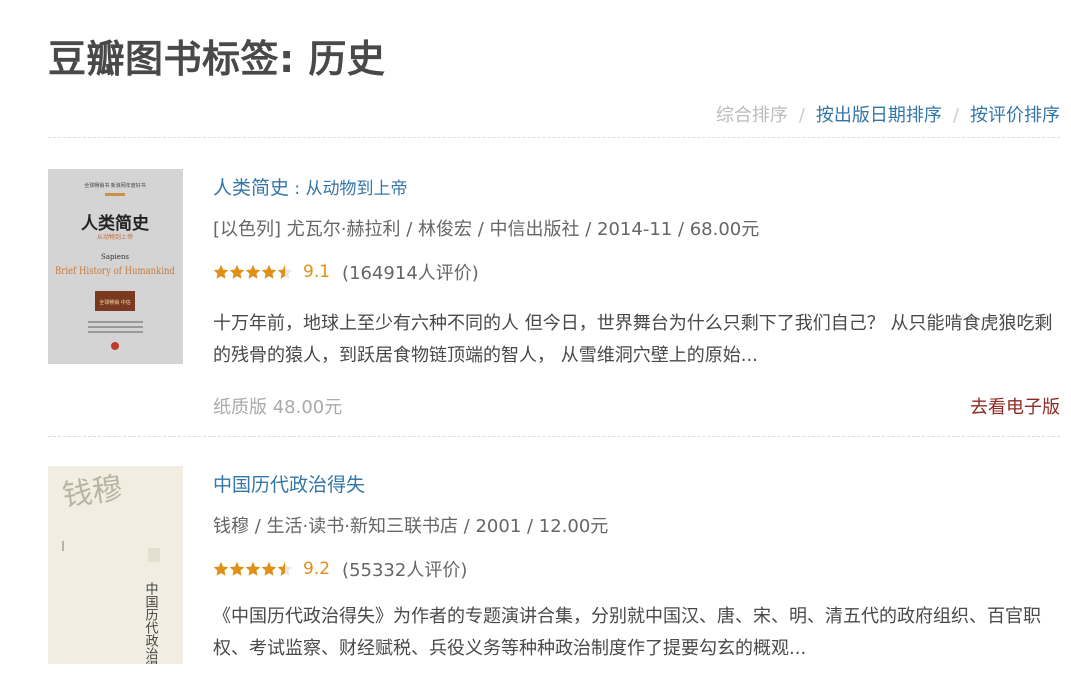 The width and height of the screenshot is (1071, 680). I want to click on book-cover: 钱穆 中国历代政治得失, so click(115, 565).